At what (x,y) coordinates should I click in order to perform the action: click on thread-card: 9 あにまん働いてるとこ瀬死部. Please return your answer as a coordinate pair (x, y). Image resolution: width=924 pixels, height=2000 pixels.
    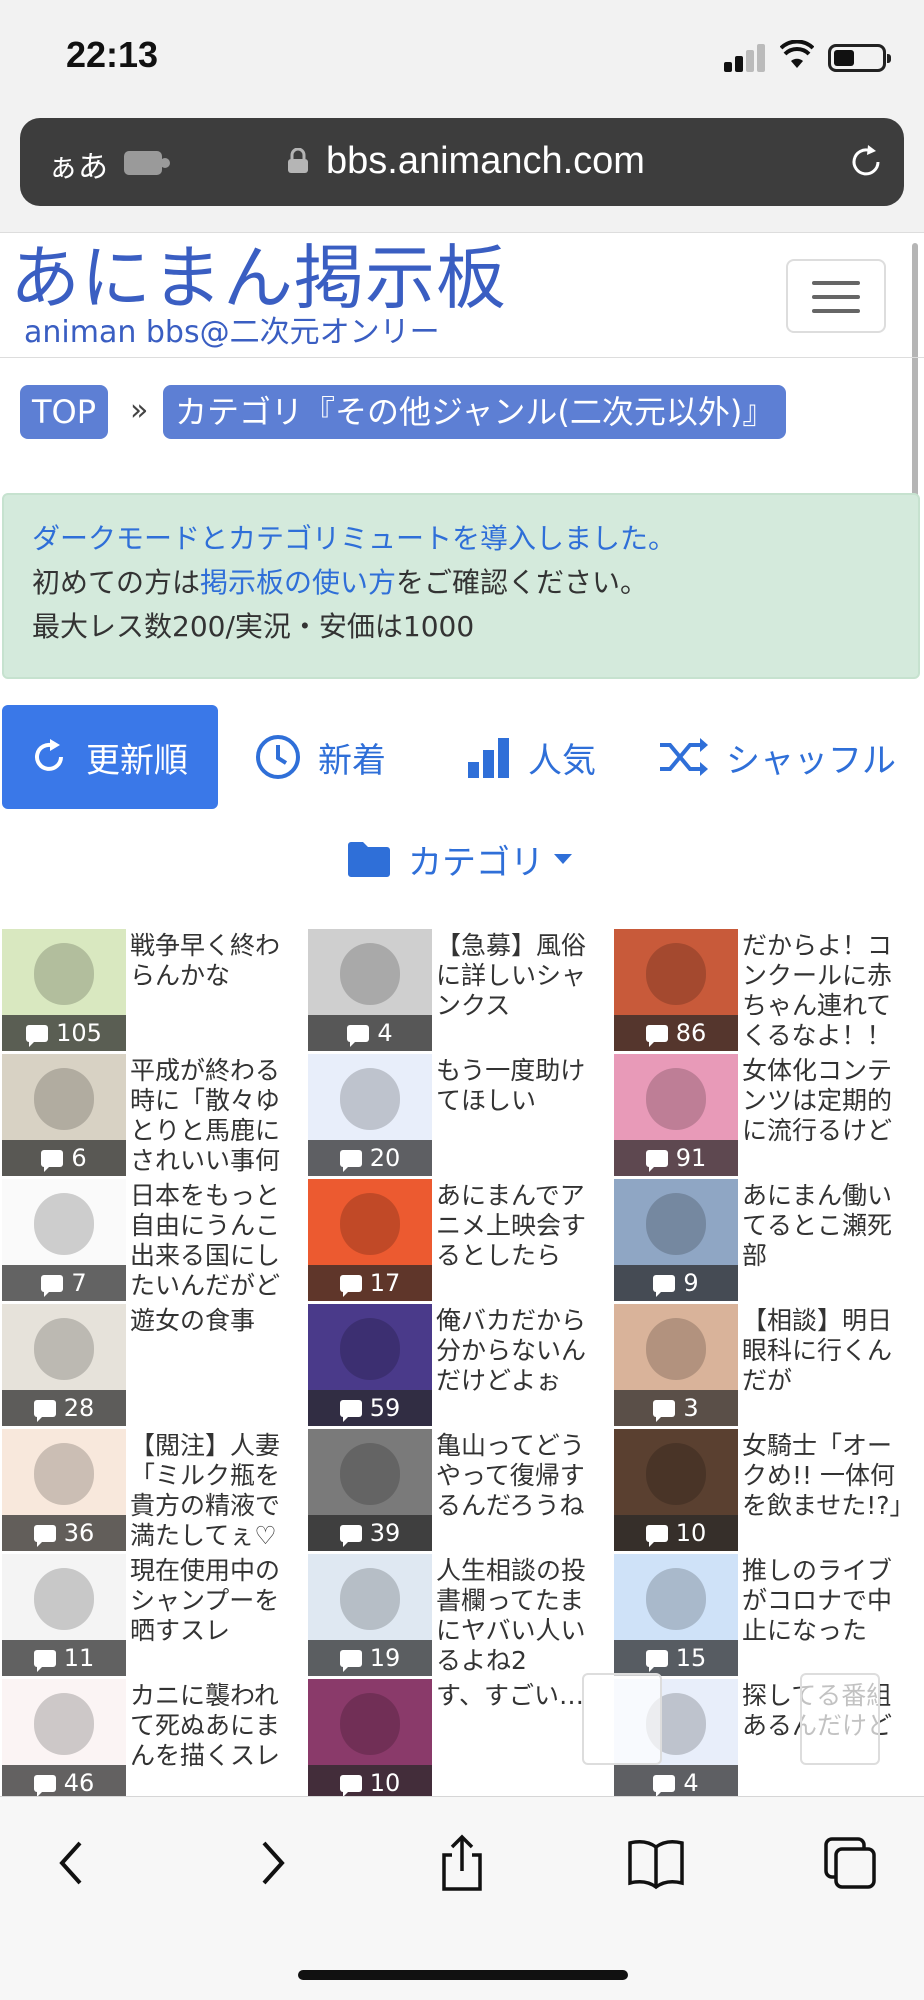
    Looking at the image, I should click on (766, 1240).